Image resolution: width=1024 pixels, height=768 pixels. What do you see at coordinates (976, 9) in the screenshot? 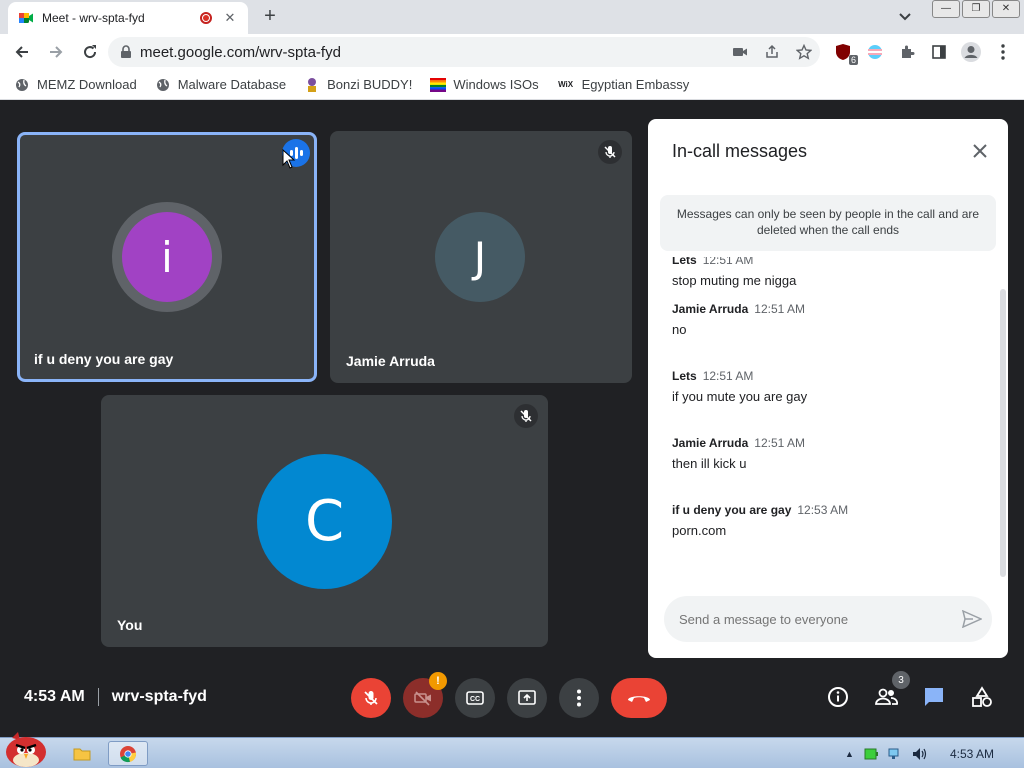
I see `restore-button: ❐` at bounding box center [976, 9].